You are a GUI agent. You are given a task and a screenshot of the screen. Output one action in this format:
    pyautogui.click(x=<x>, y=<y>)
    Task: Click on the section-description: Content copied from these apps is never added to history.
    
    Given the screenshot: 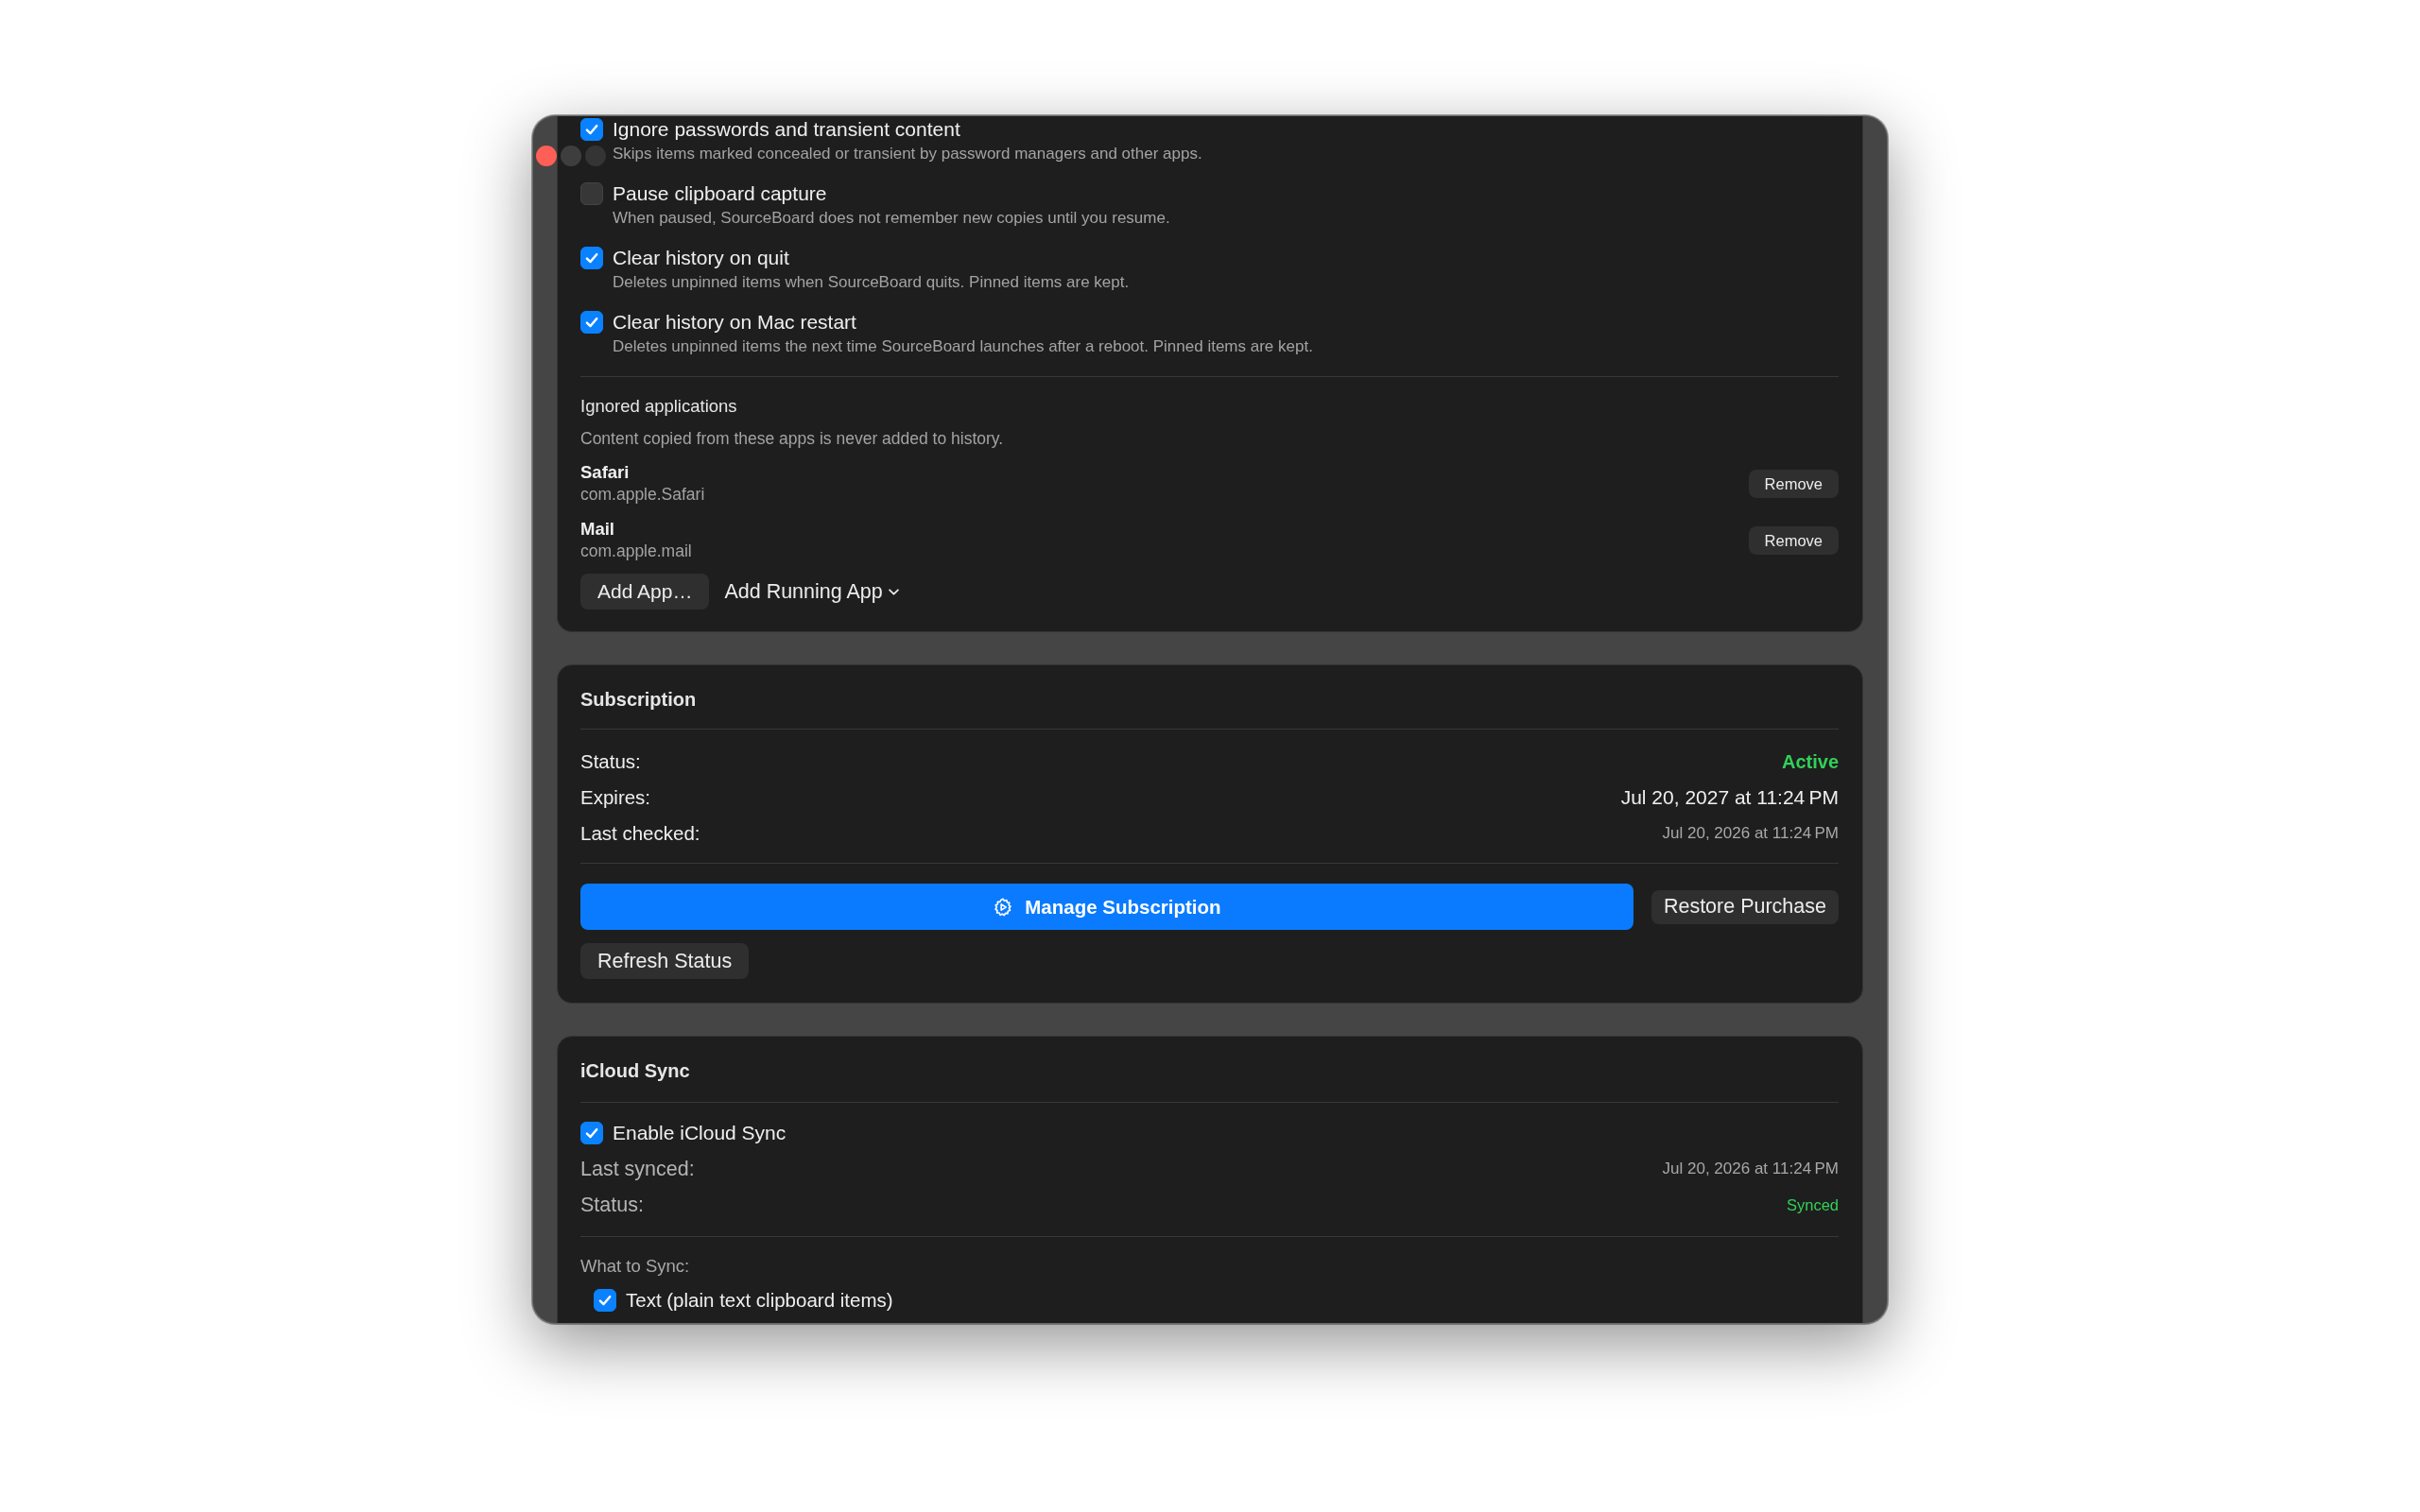 What is the action you would take?
    pyautogui.click(x=792, y=438)
    